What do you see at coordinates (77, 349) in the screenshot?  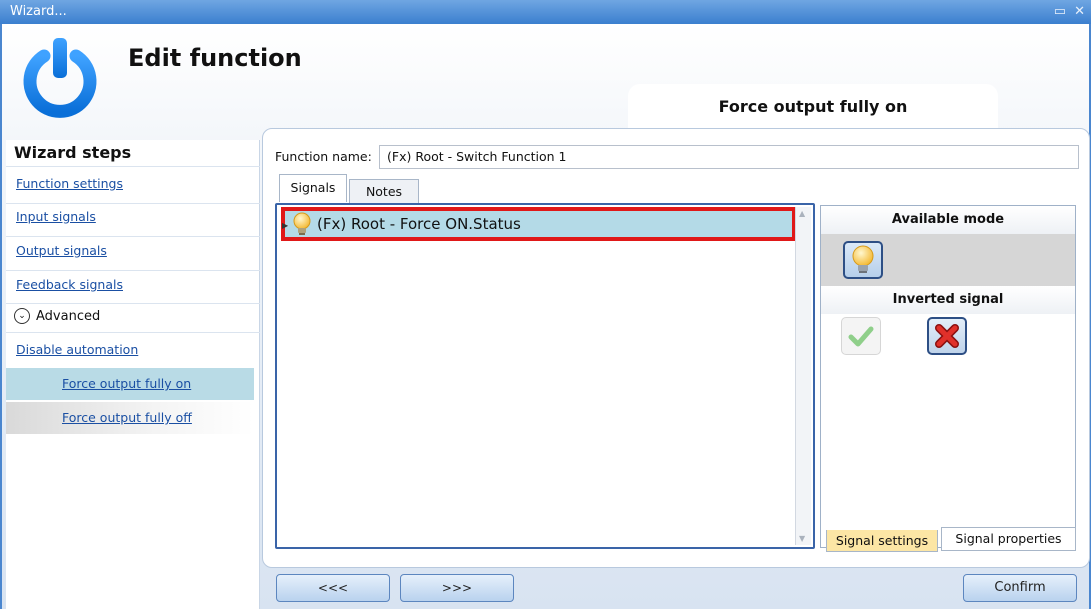 I see `step-disable-automation: Disable automation` at bounding box center [77, 349].